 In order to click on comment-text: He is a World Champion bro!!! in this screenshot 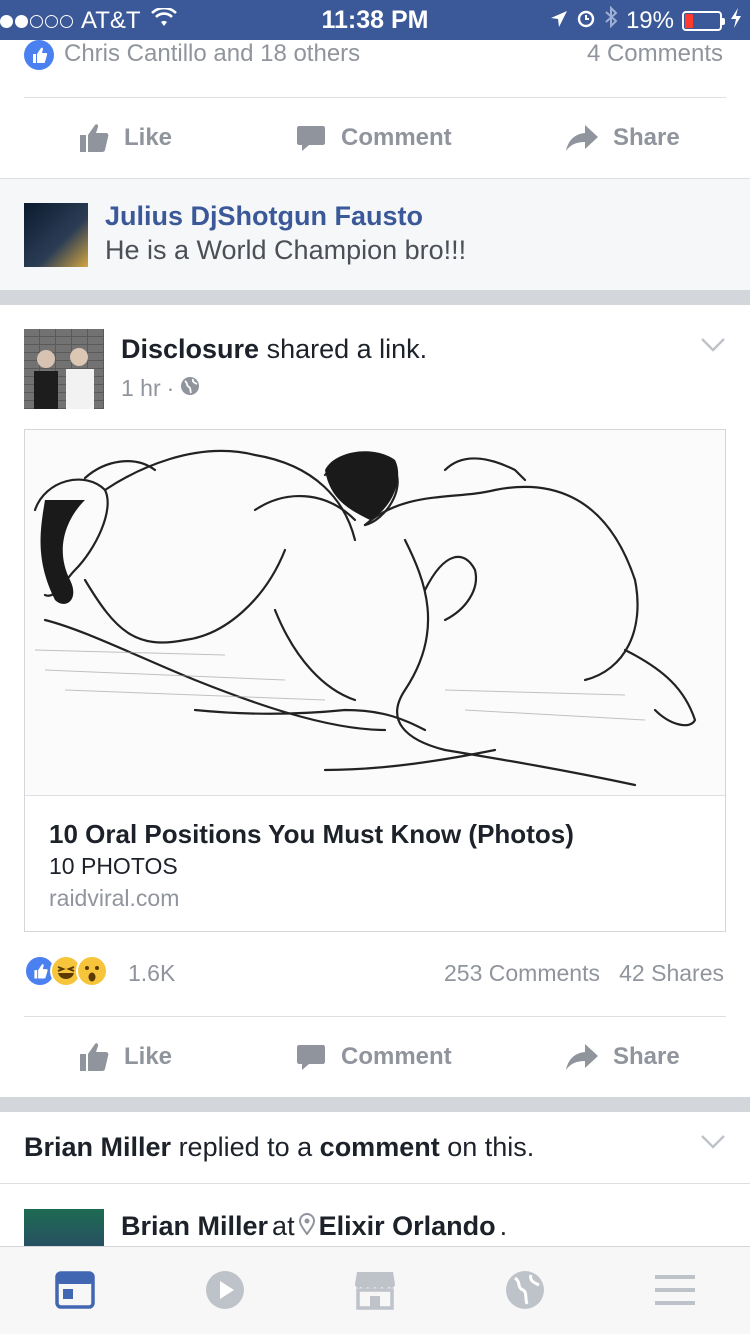, I will do `click(286, 250)`.